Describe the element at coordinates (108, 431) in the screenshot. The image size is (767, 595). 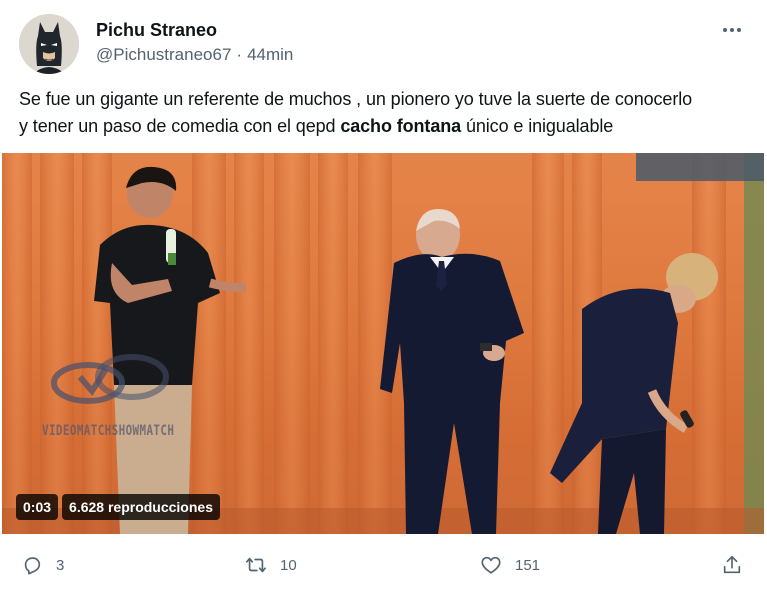
I see `video-watermark: VIDEOMATCHSHOWMATCH` at that location.